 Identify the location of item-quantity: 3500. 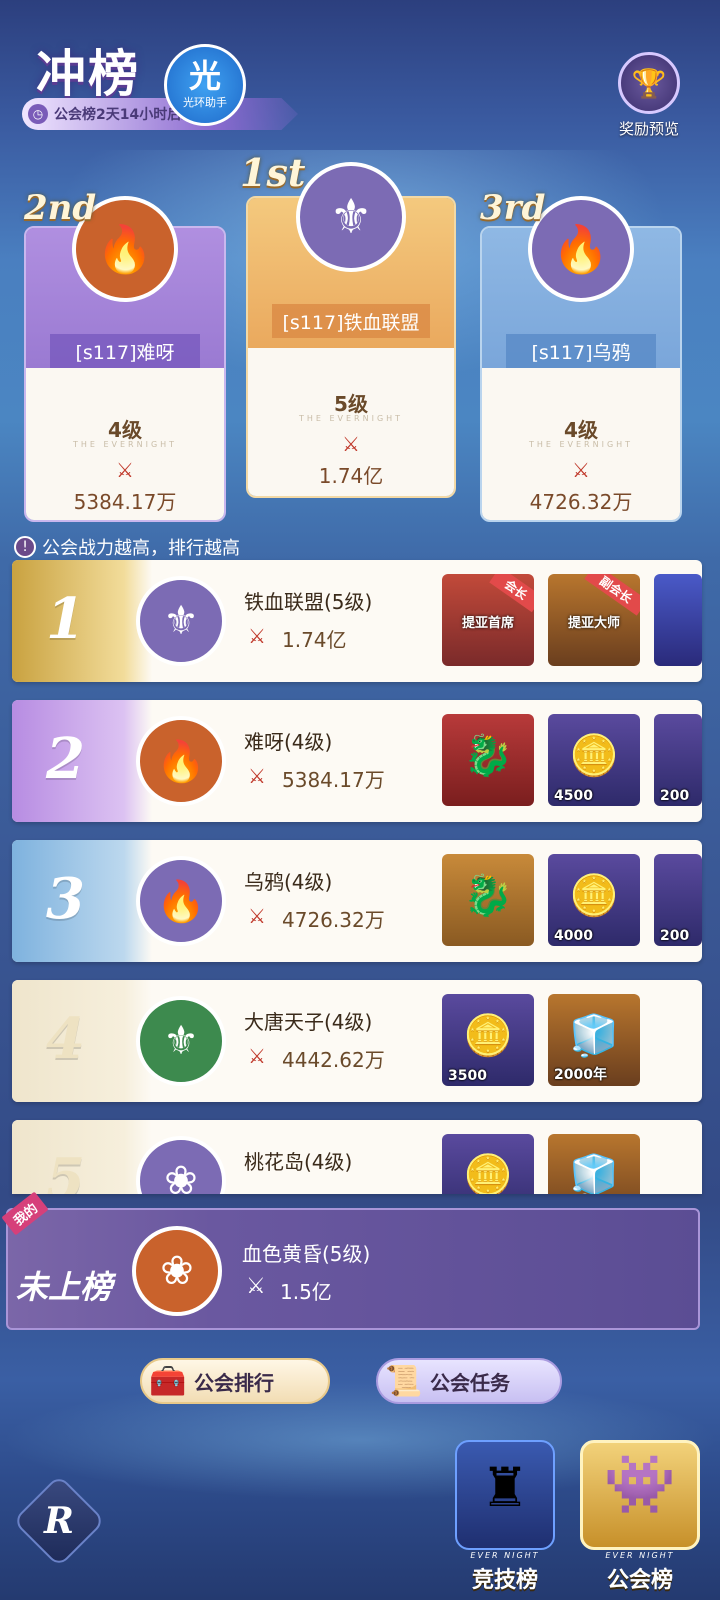
(467, 1076).